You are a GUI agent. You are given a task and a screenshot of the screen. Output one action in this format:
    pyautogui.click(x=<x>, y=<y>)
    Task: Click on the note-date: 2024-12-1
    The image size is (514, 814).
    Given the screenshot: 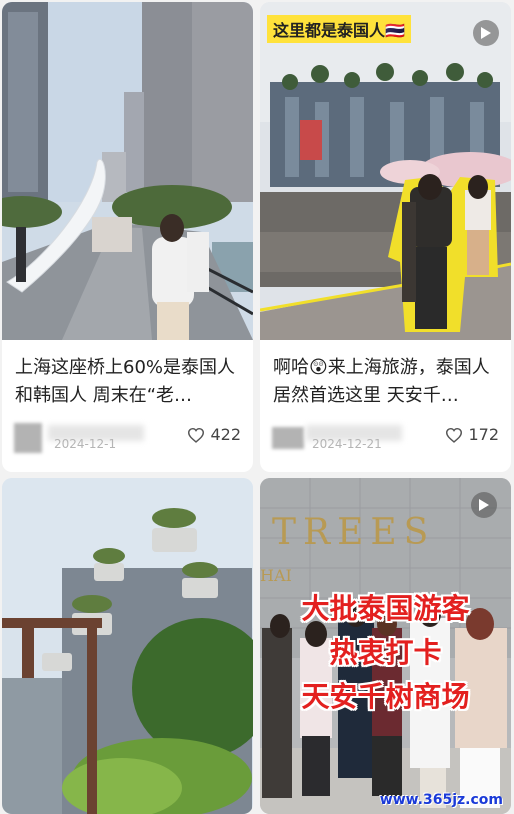 What is the action you would take?
    pyautogui.click(x=85, y=444)
    